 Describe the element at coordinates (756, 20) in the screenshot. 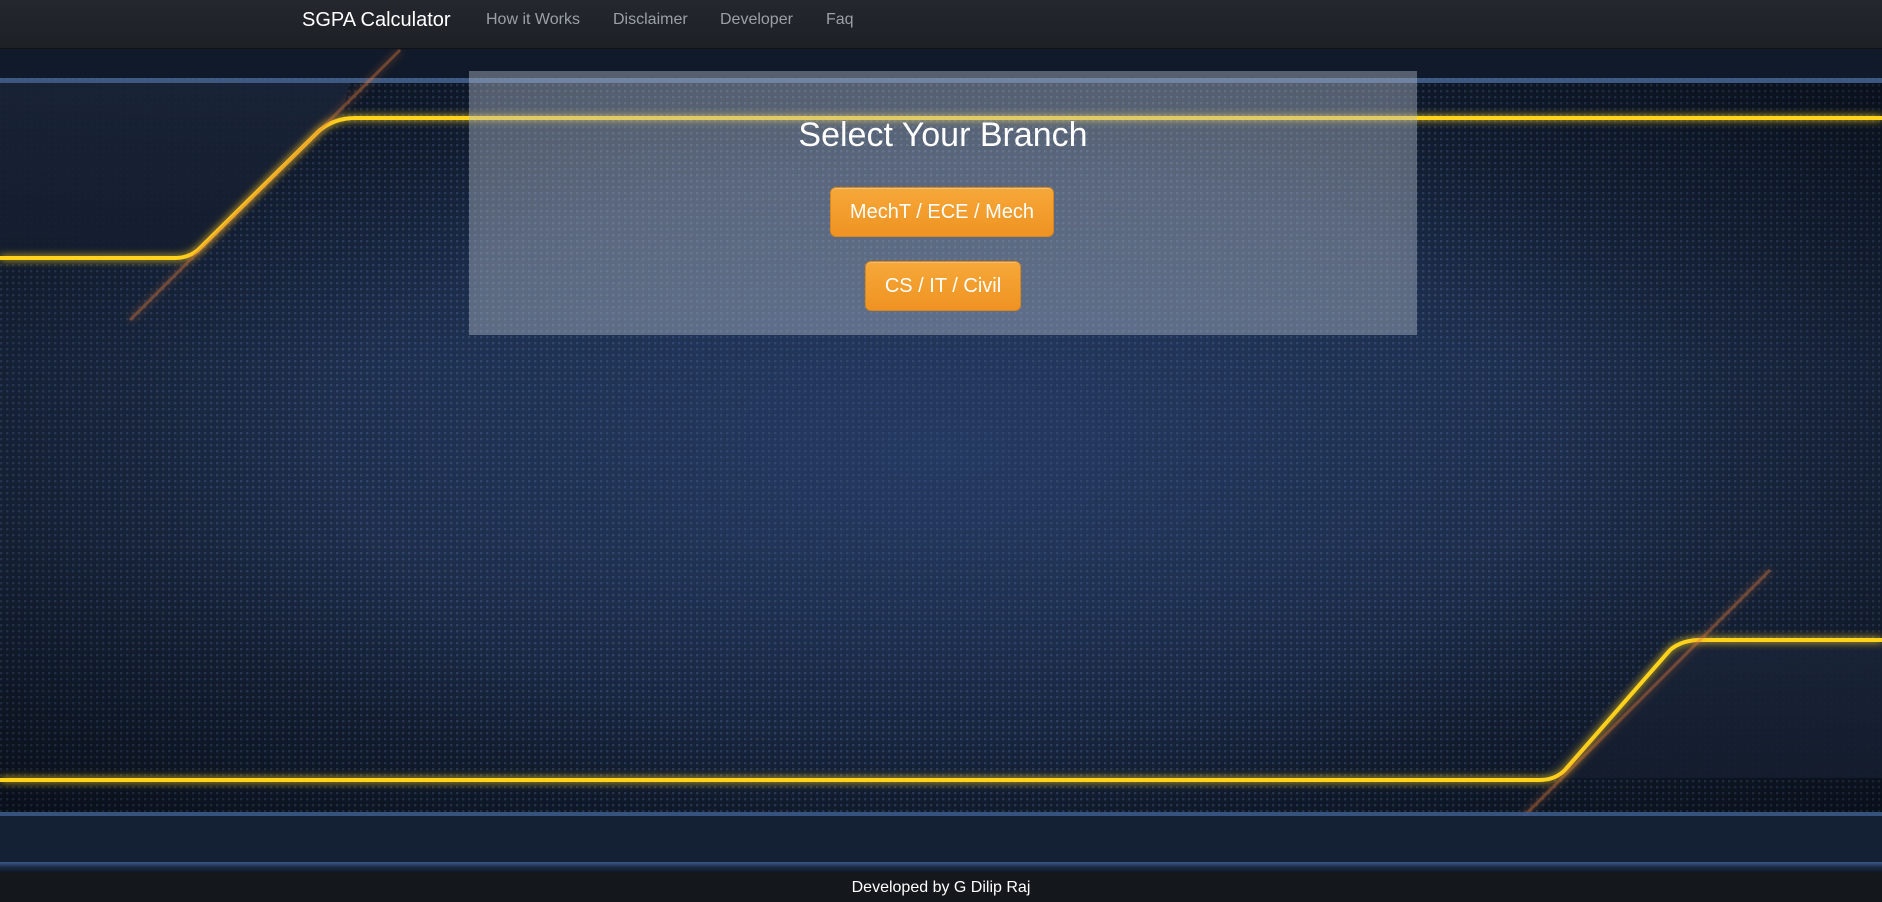

I see `nav-link-developer: Developer` at that location.